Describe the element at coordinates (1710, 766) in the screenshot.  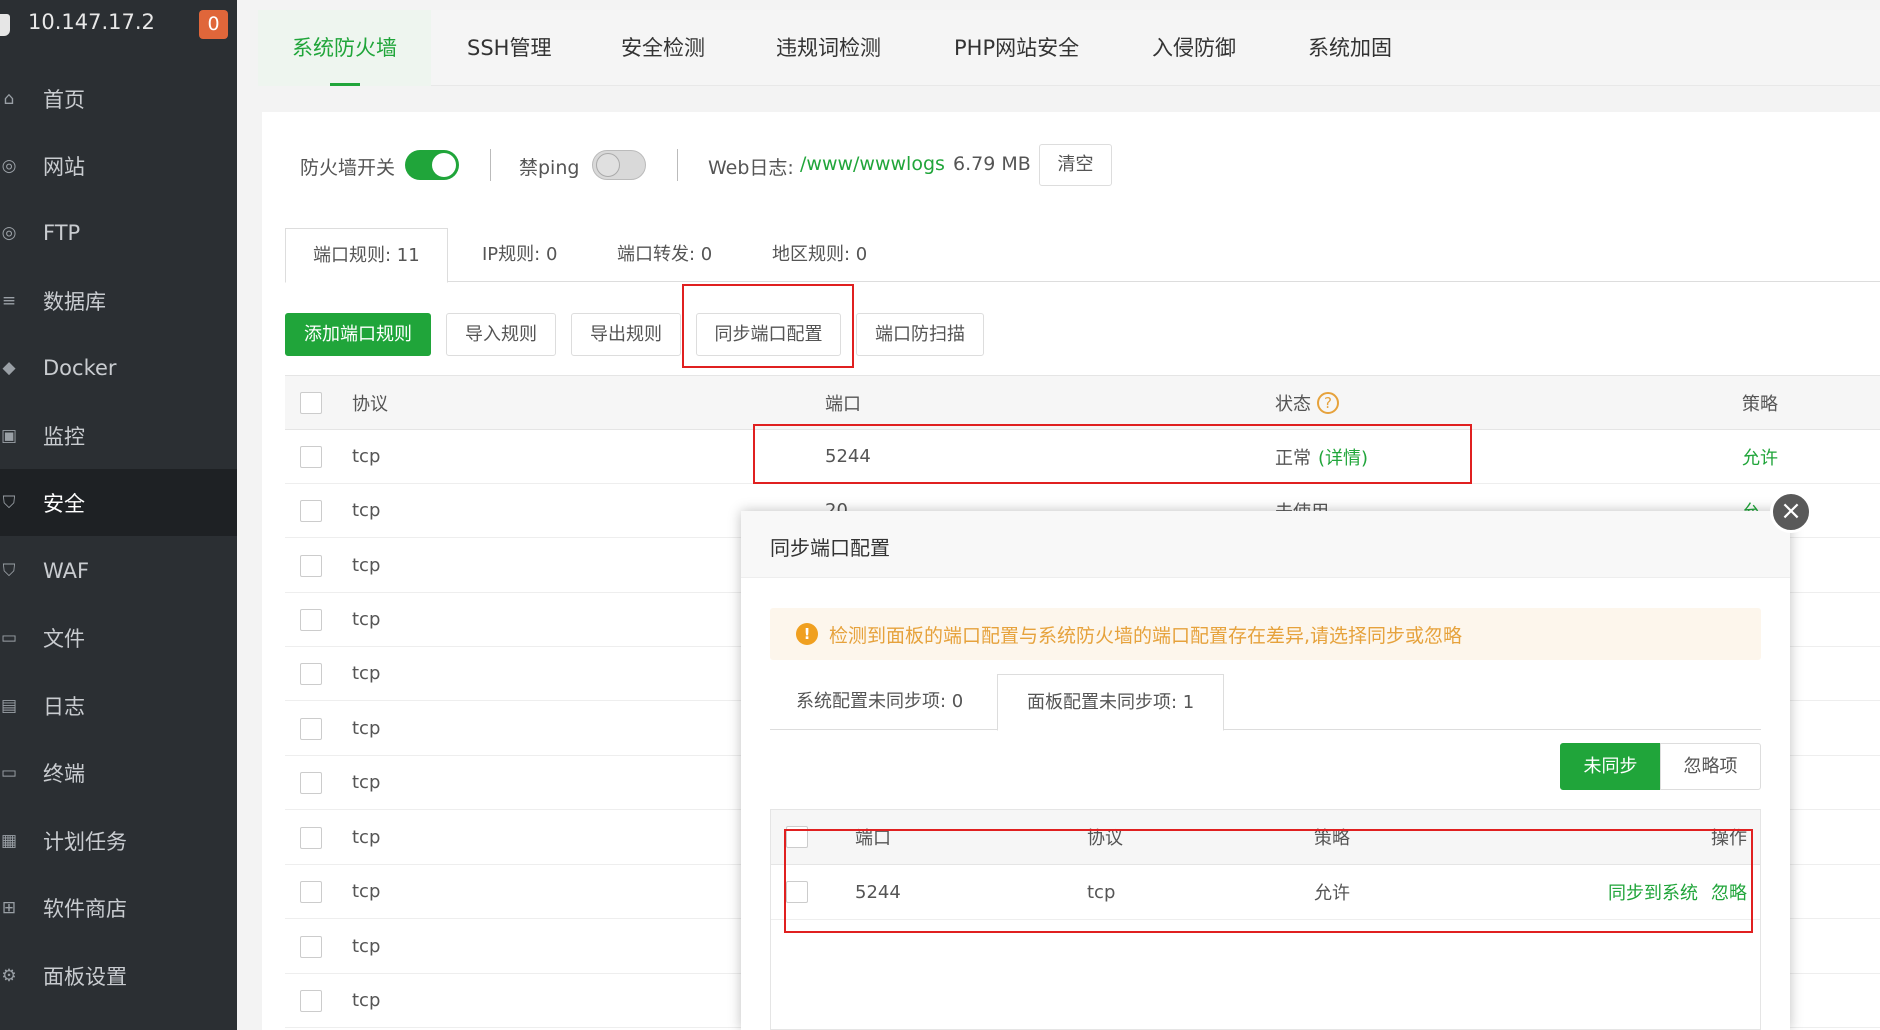
I see `ignored-filter-button: 忽略项` at that location.